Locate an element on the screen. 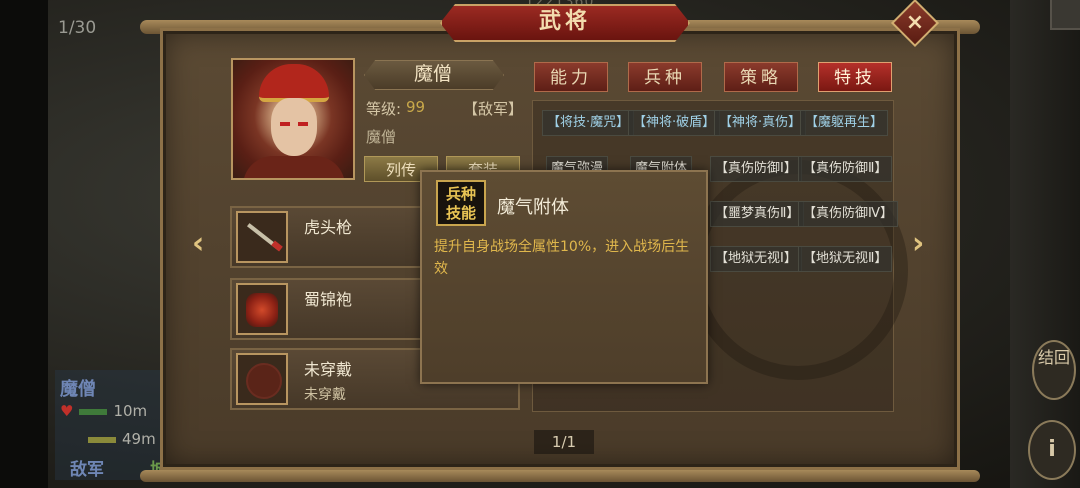 The height and width of the screenshot is (488, 1080). skill-tag: 【地狱无视Ⅱ】 is located at coordinates (845, 259).